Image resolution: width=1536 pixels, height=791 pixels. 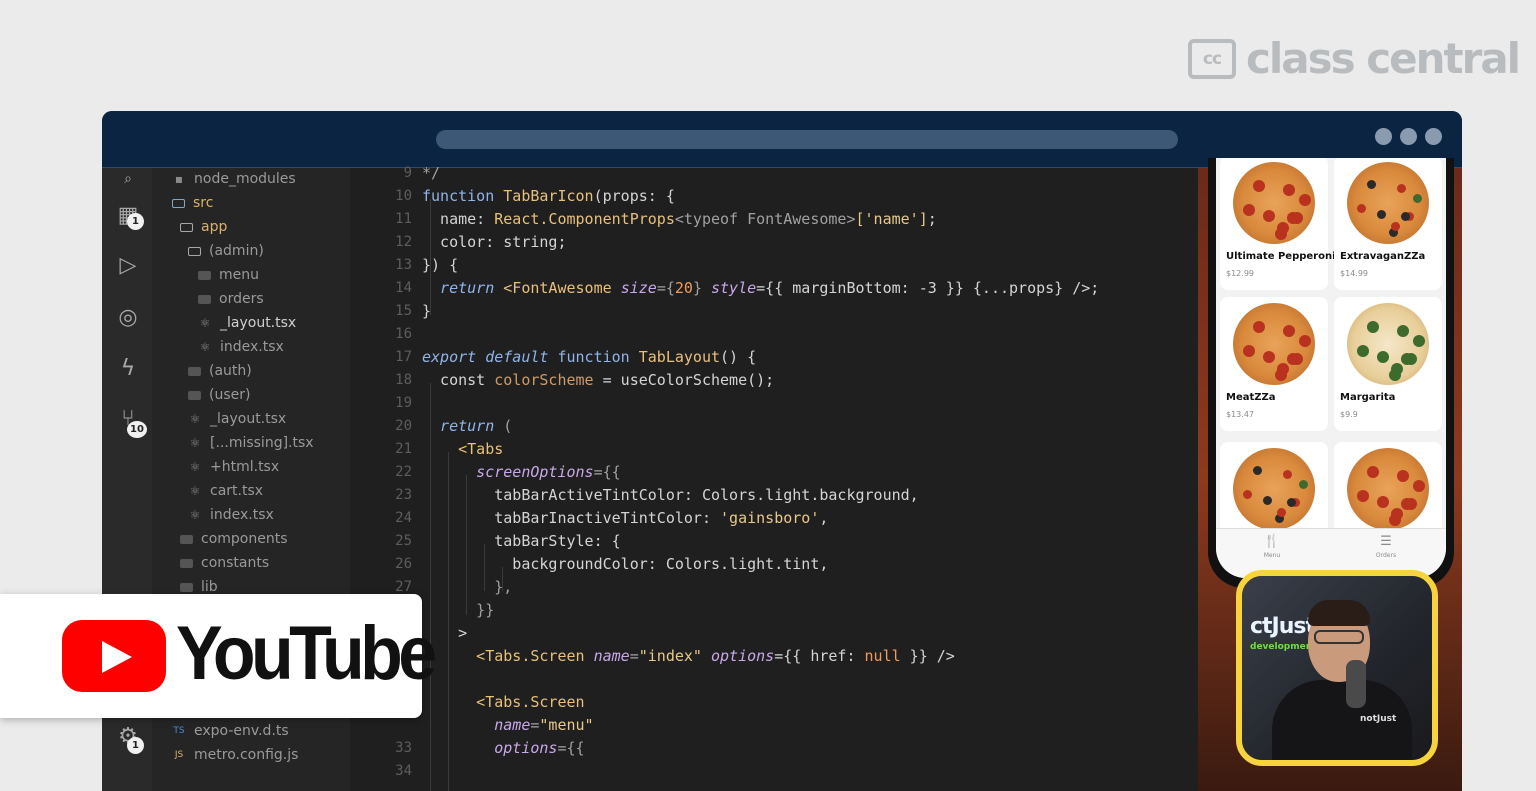 I want to click on tree-item-html: ⚛ +html.tsx, so click(x=234, y=467).